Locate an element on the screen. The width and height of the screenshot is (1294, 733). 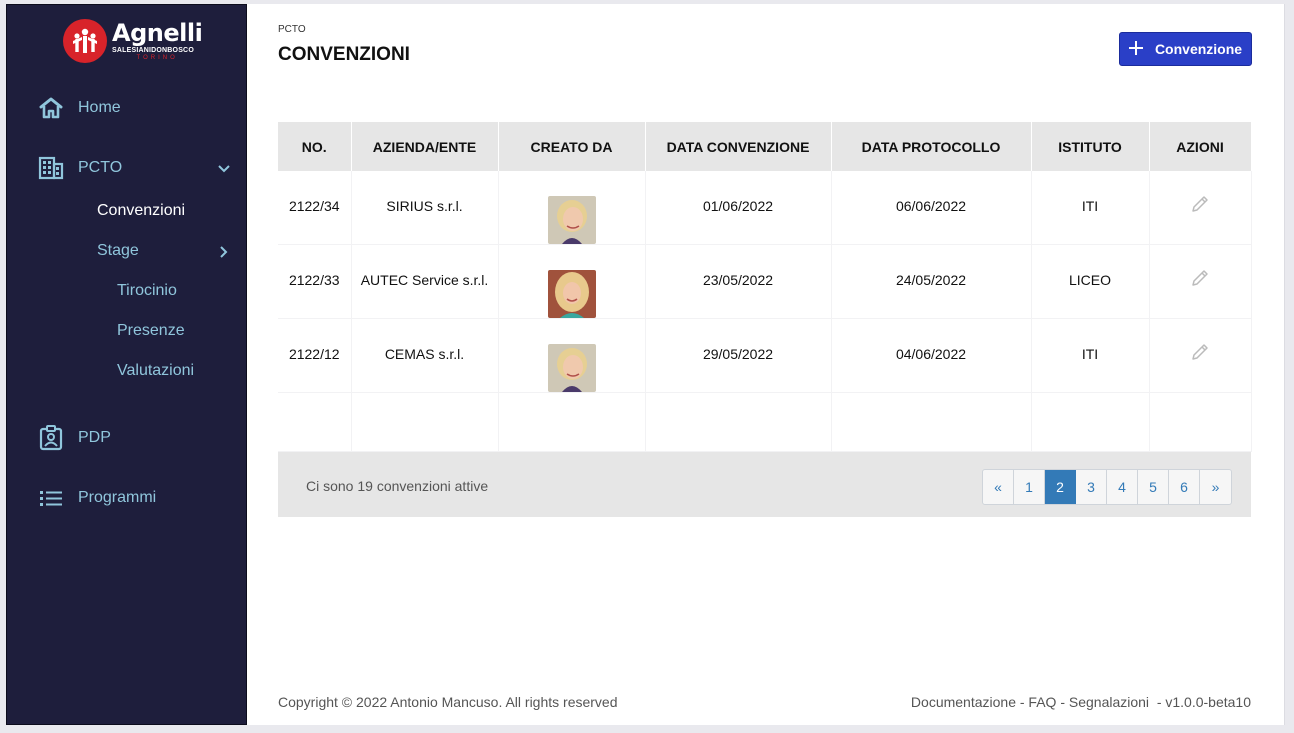
sidebar-item-pcto: PCTO is located at coordinates (79, 168).